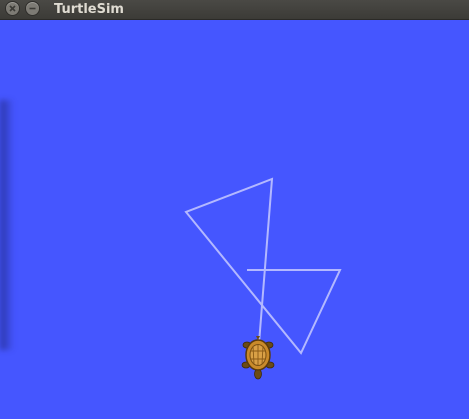  What do you see at coordinates (89, 9) in the screenshot?
I see `window-title: TurtleSim` at bounding box center [89, 9].